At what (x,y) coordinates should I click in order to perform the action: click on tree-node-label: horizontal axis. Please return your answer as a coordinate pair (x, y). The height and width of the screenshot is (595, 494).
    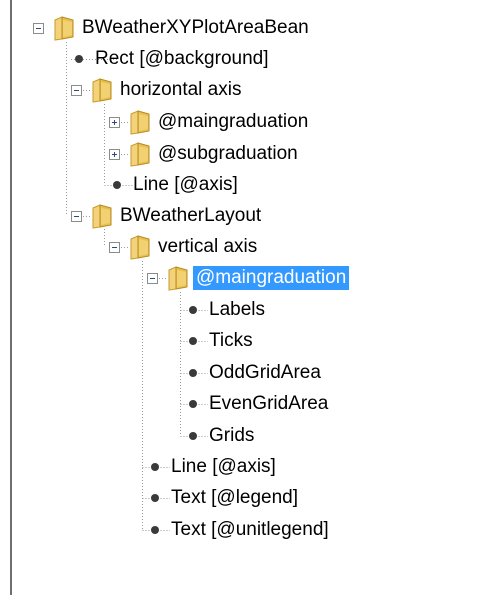
    Looking at the image, I should click on (180, 90).